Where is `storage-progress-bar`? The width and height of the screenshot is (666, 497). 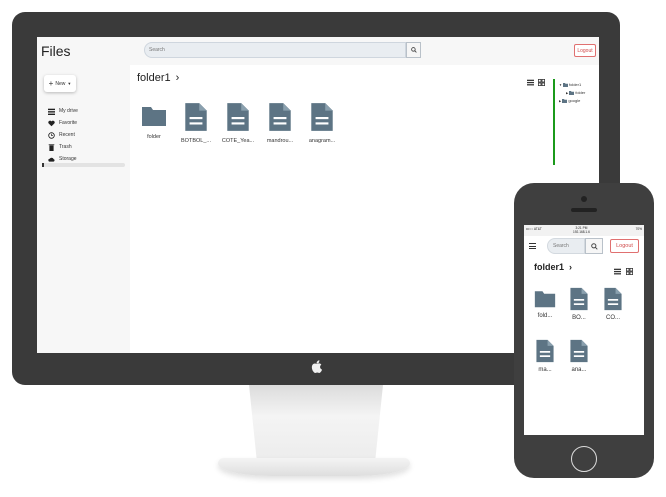 storage-progress-bar is located at coordinates (83, 165).